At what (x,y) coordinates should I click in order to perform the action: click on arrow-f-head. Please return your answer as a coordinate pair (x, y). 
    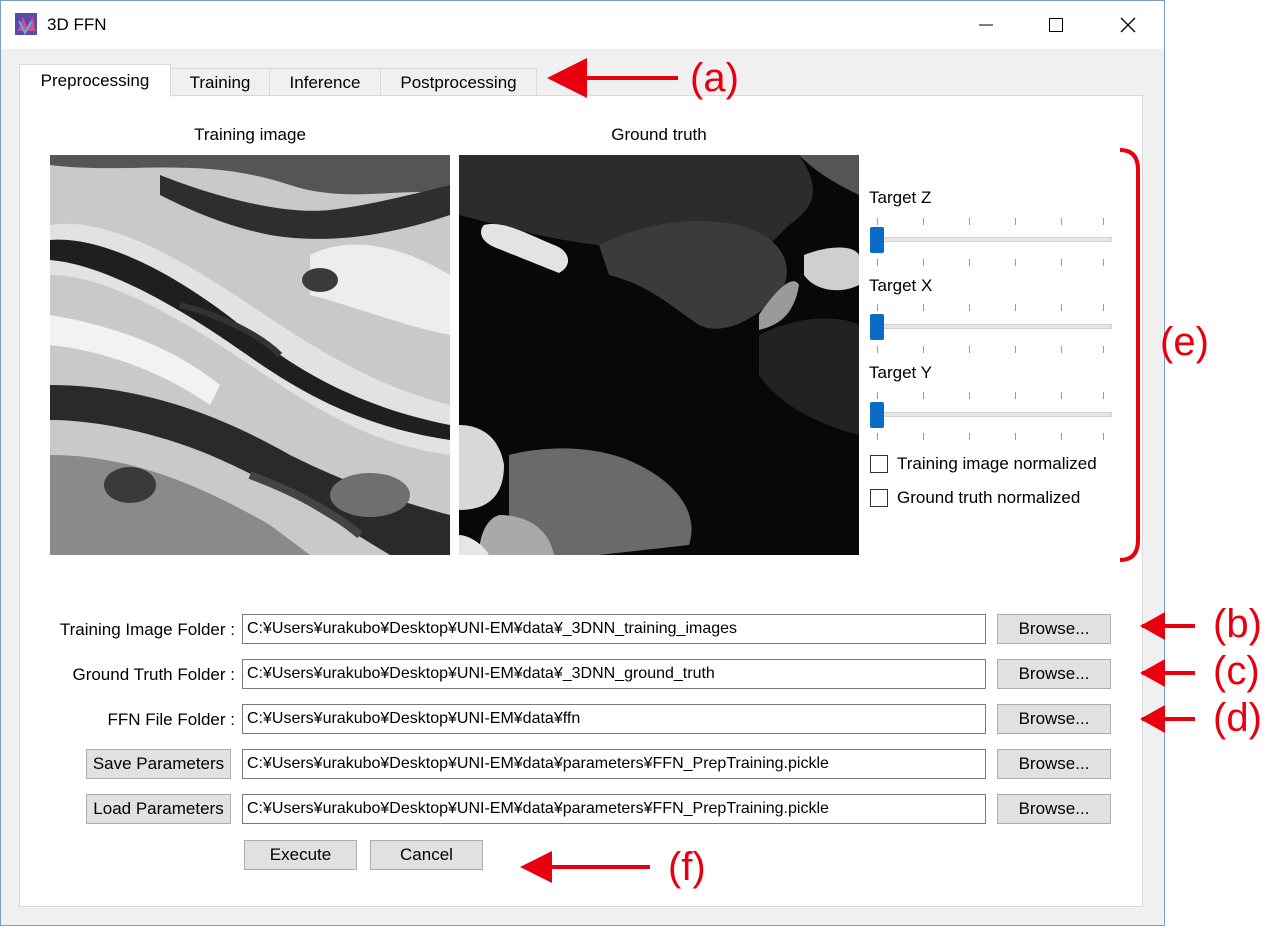
    Looking at the image, I should click on (536, 867).